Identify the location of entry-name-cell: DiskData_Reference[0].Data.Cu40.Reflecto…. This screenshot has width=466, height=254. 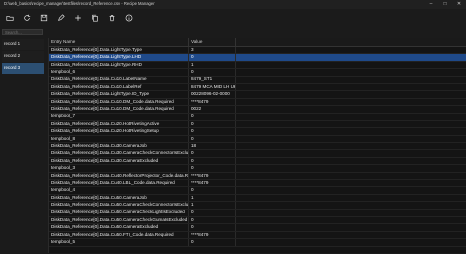
(120, 176).